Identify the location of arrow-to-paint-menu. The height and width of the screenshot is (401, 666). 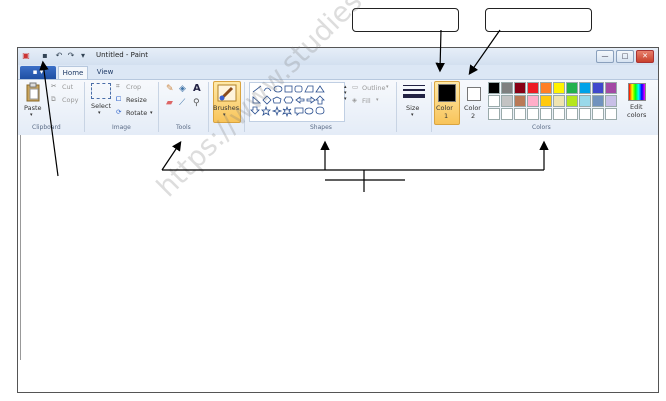
(49, 118).